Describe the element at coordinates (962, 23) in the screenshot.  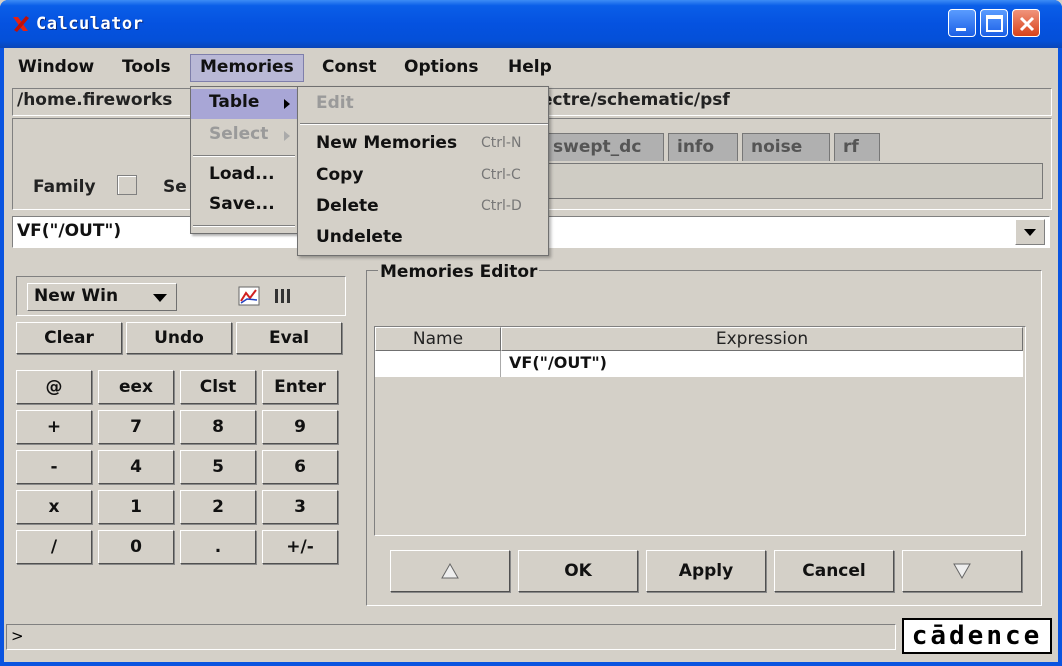
I see `minimize-button` at that location.